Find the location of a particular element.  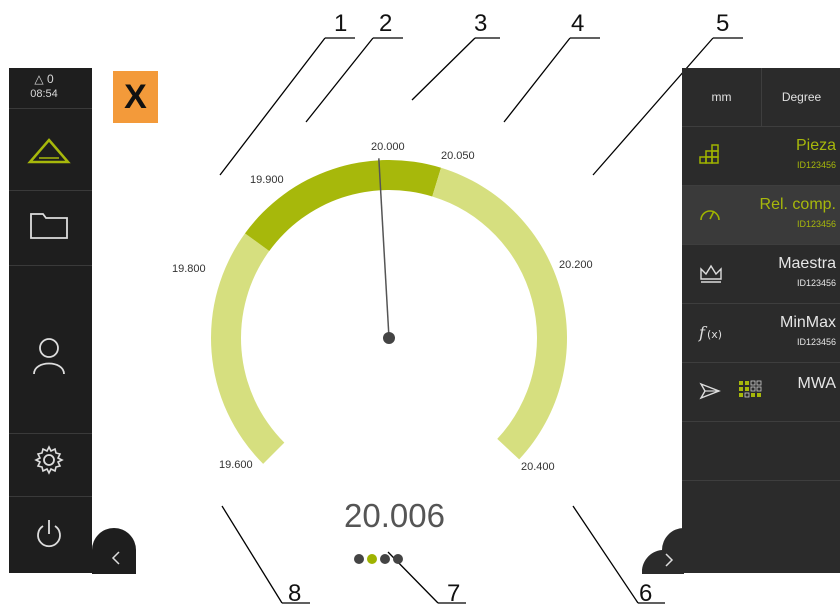

callout-5: 5 is located at coordinates (723, 23).